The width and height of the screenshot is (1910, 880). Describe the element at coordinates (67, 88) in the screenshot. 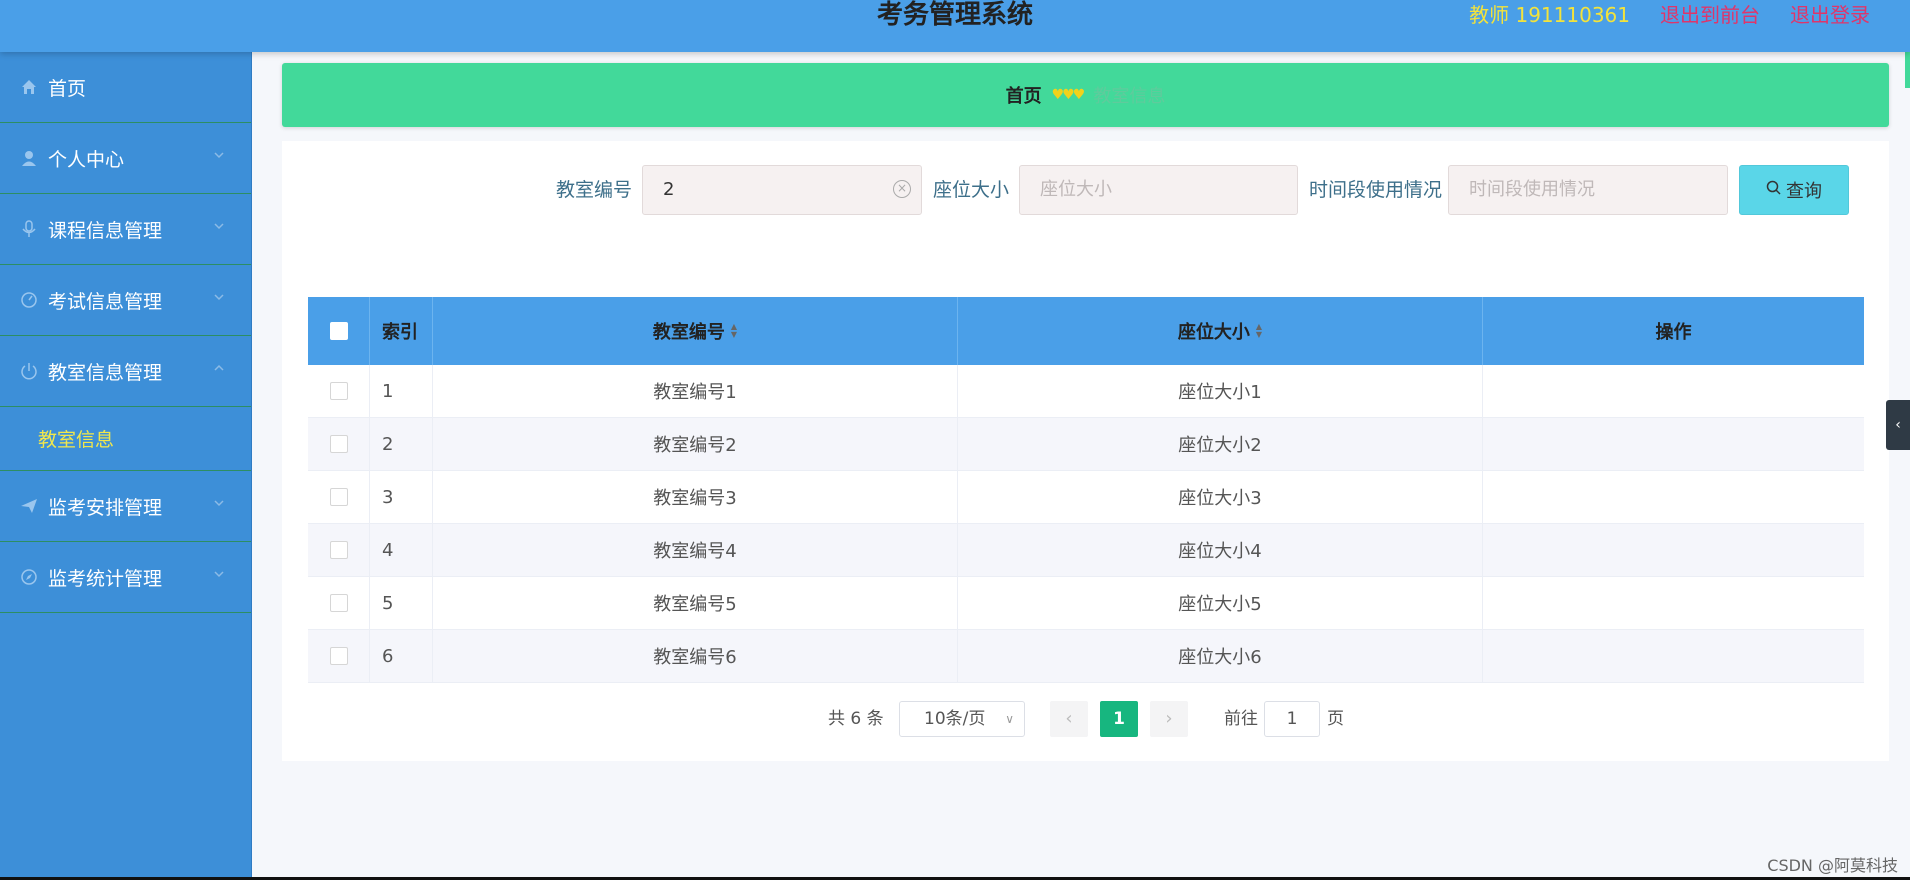

I see `sidebar-item-label: 首页` at that location.